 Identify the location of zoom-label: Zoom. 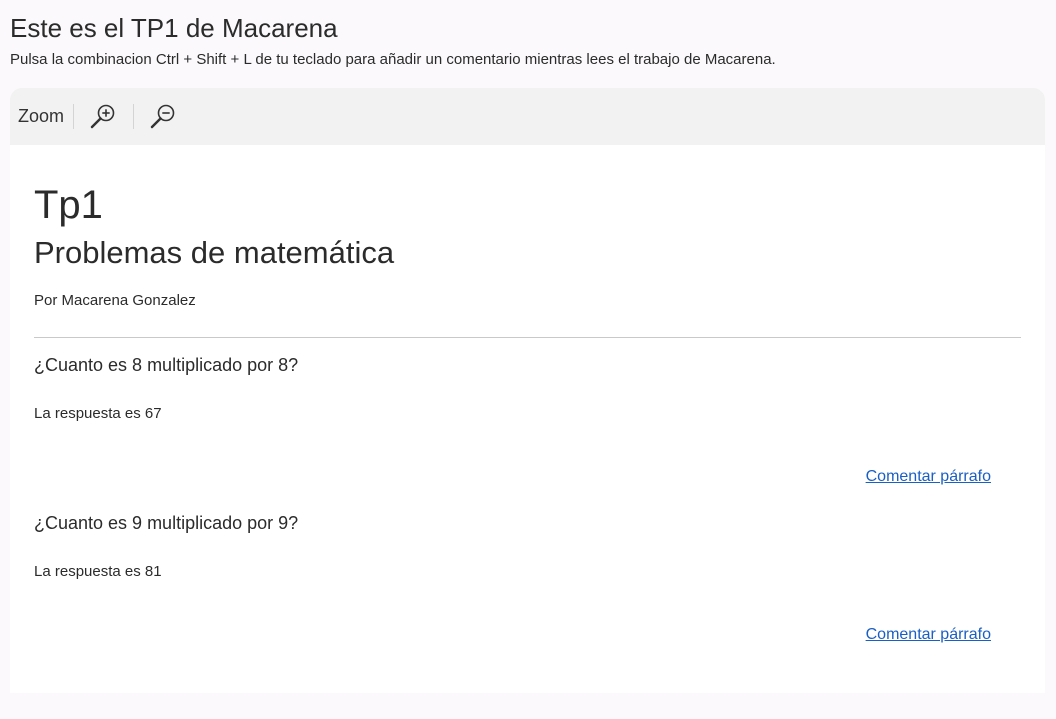
(41, 116).